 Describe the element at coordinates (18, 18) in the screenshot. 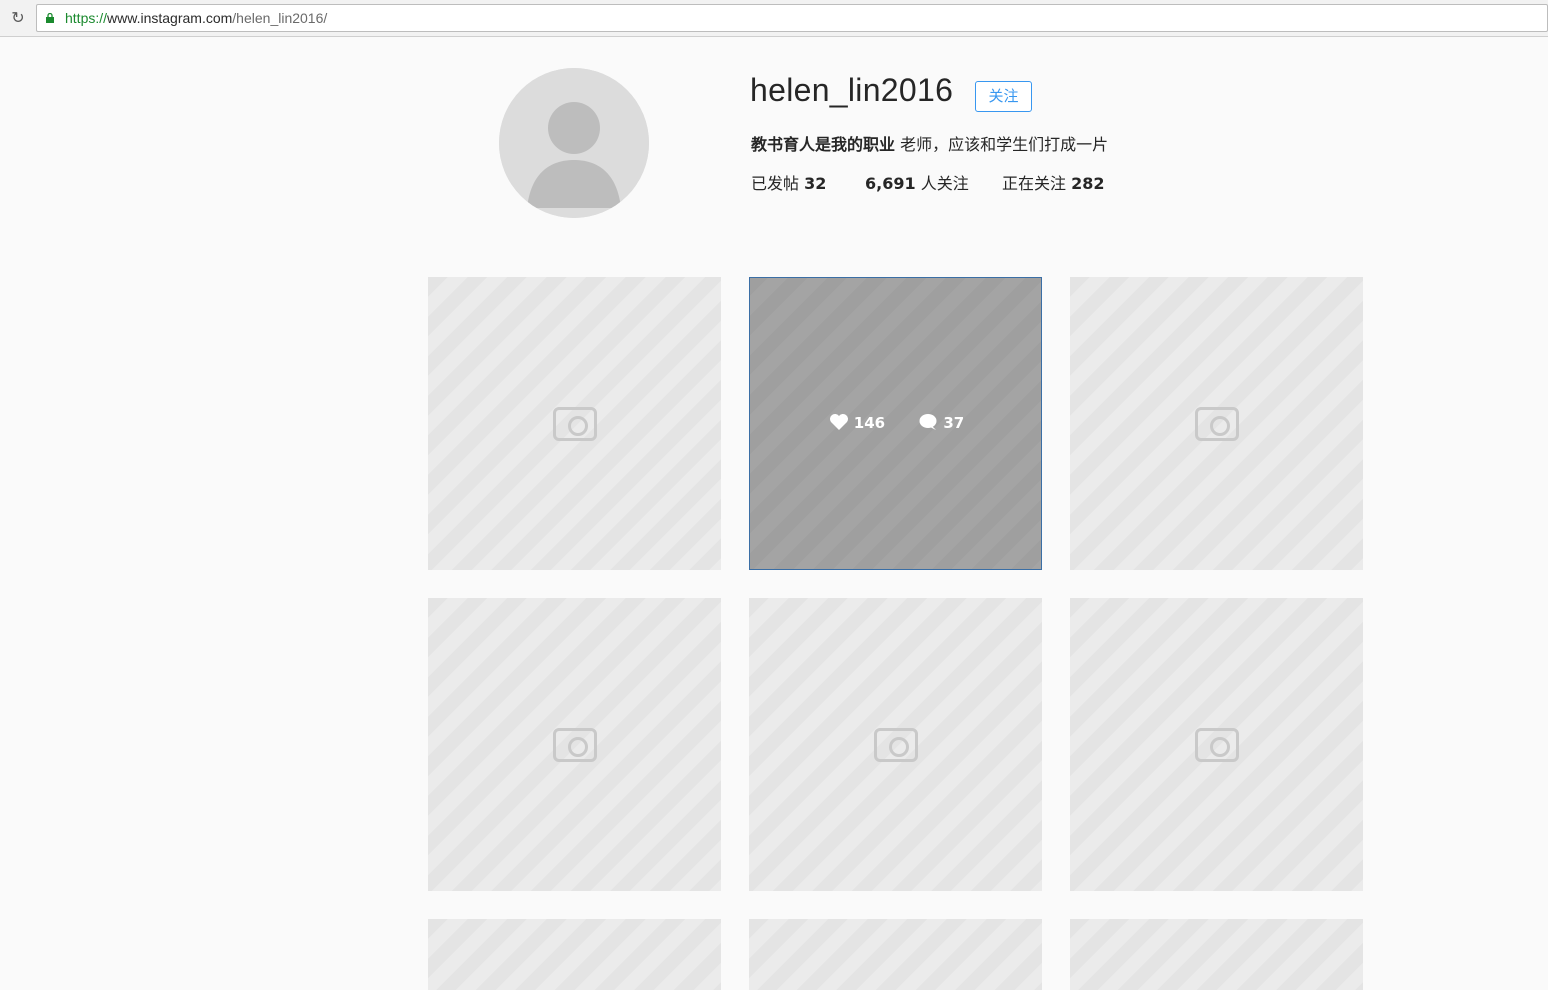

I see `reload-icon: ↻` at that location.